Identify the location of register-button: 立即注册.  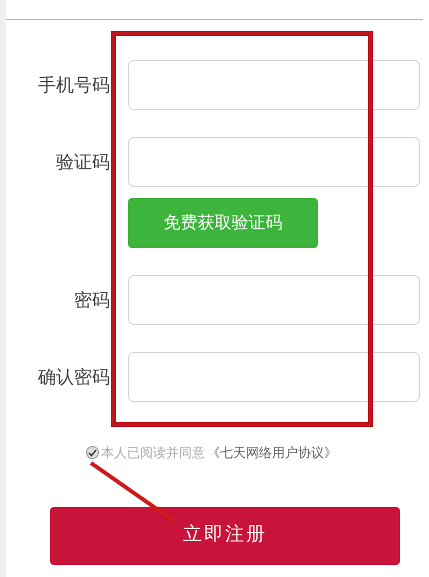
(225, 535).